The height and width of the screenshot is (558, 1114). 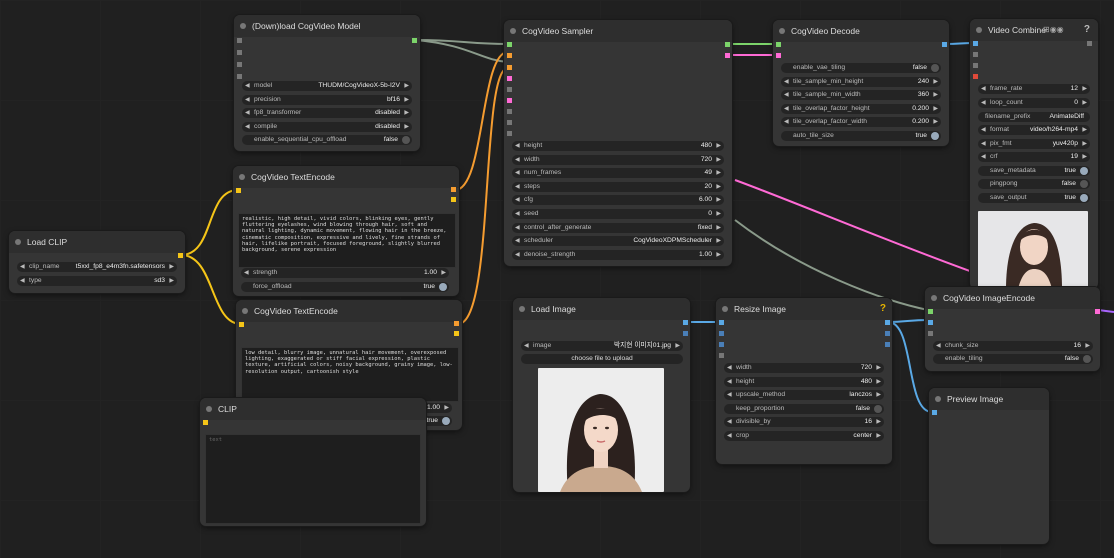 What do you see at coordinates (1034, 157) in the screenshot?
I see `widget-crf: ◀ crf 19 ▶` at bounding box center [1034, 157].